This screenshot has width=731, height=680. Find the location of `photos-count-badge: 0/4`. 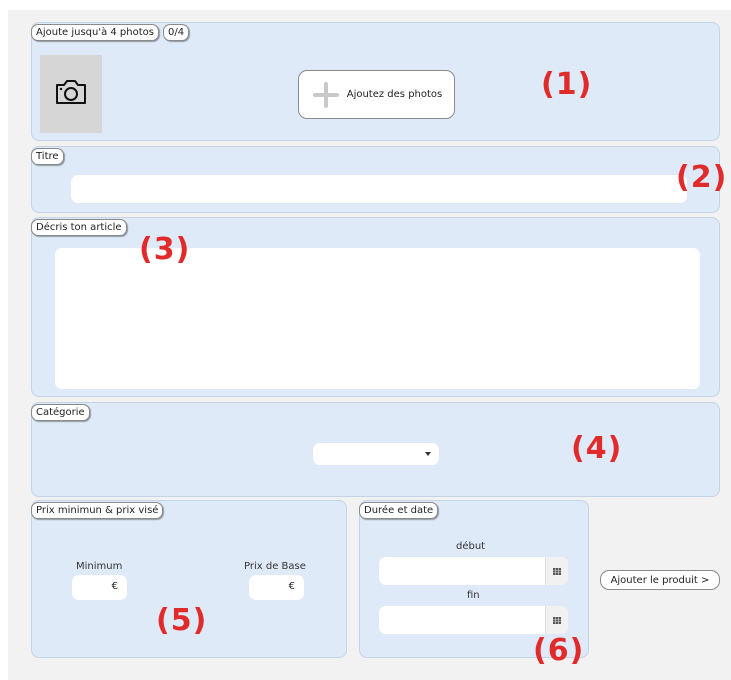

photos-count-badge: 0/4 is located at coordinates (176, 32).